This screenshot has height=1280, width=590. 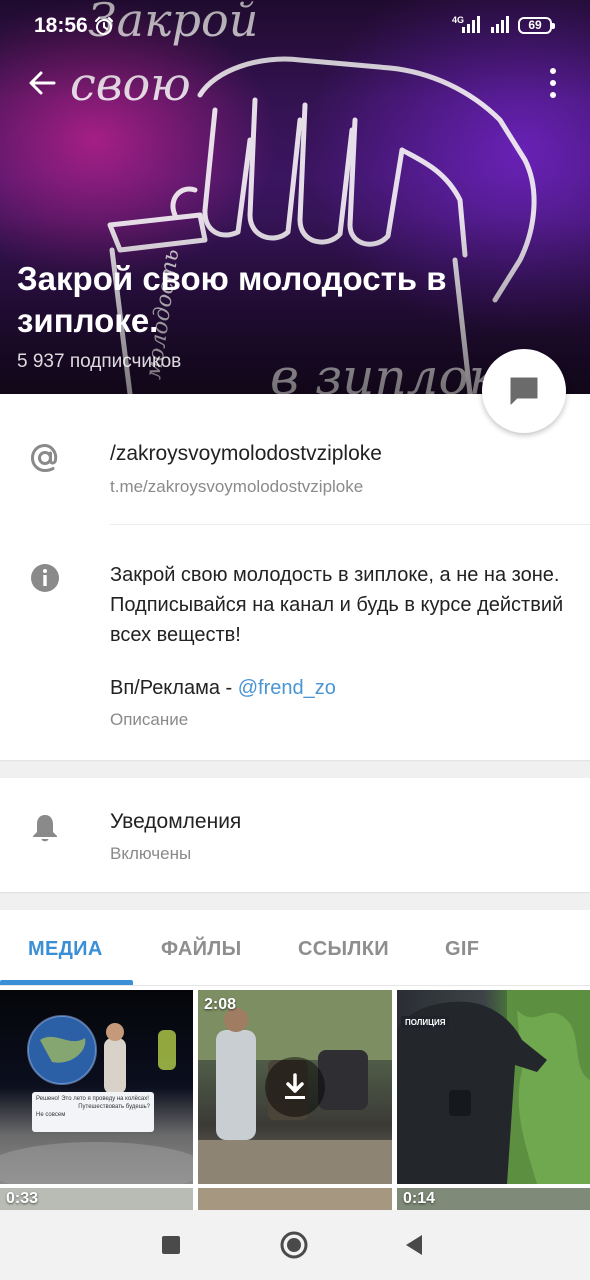 What do you see at coordinates (45, 578) in the screenshot?
I see `info-icon` at bounding box center [45, 578].